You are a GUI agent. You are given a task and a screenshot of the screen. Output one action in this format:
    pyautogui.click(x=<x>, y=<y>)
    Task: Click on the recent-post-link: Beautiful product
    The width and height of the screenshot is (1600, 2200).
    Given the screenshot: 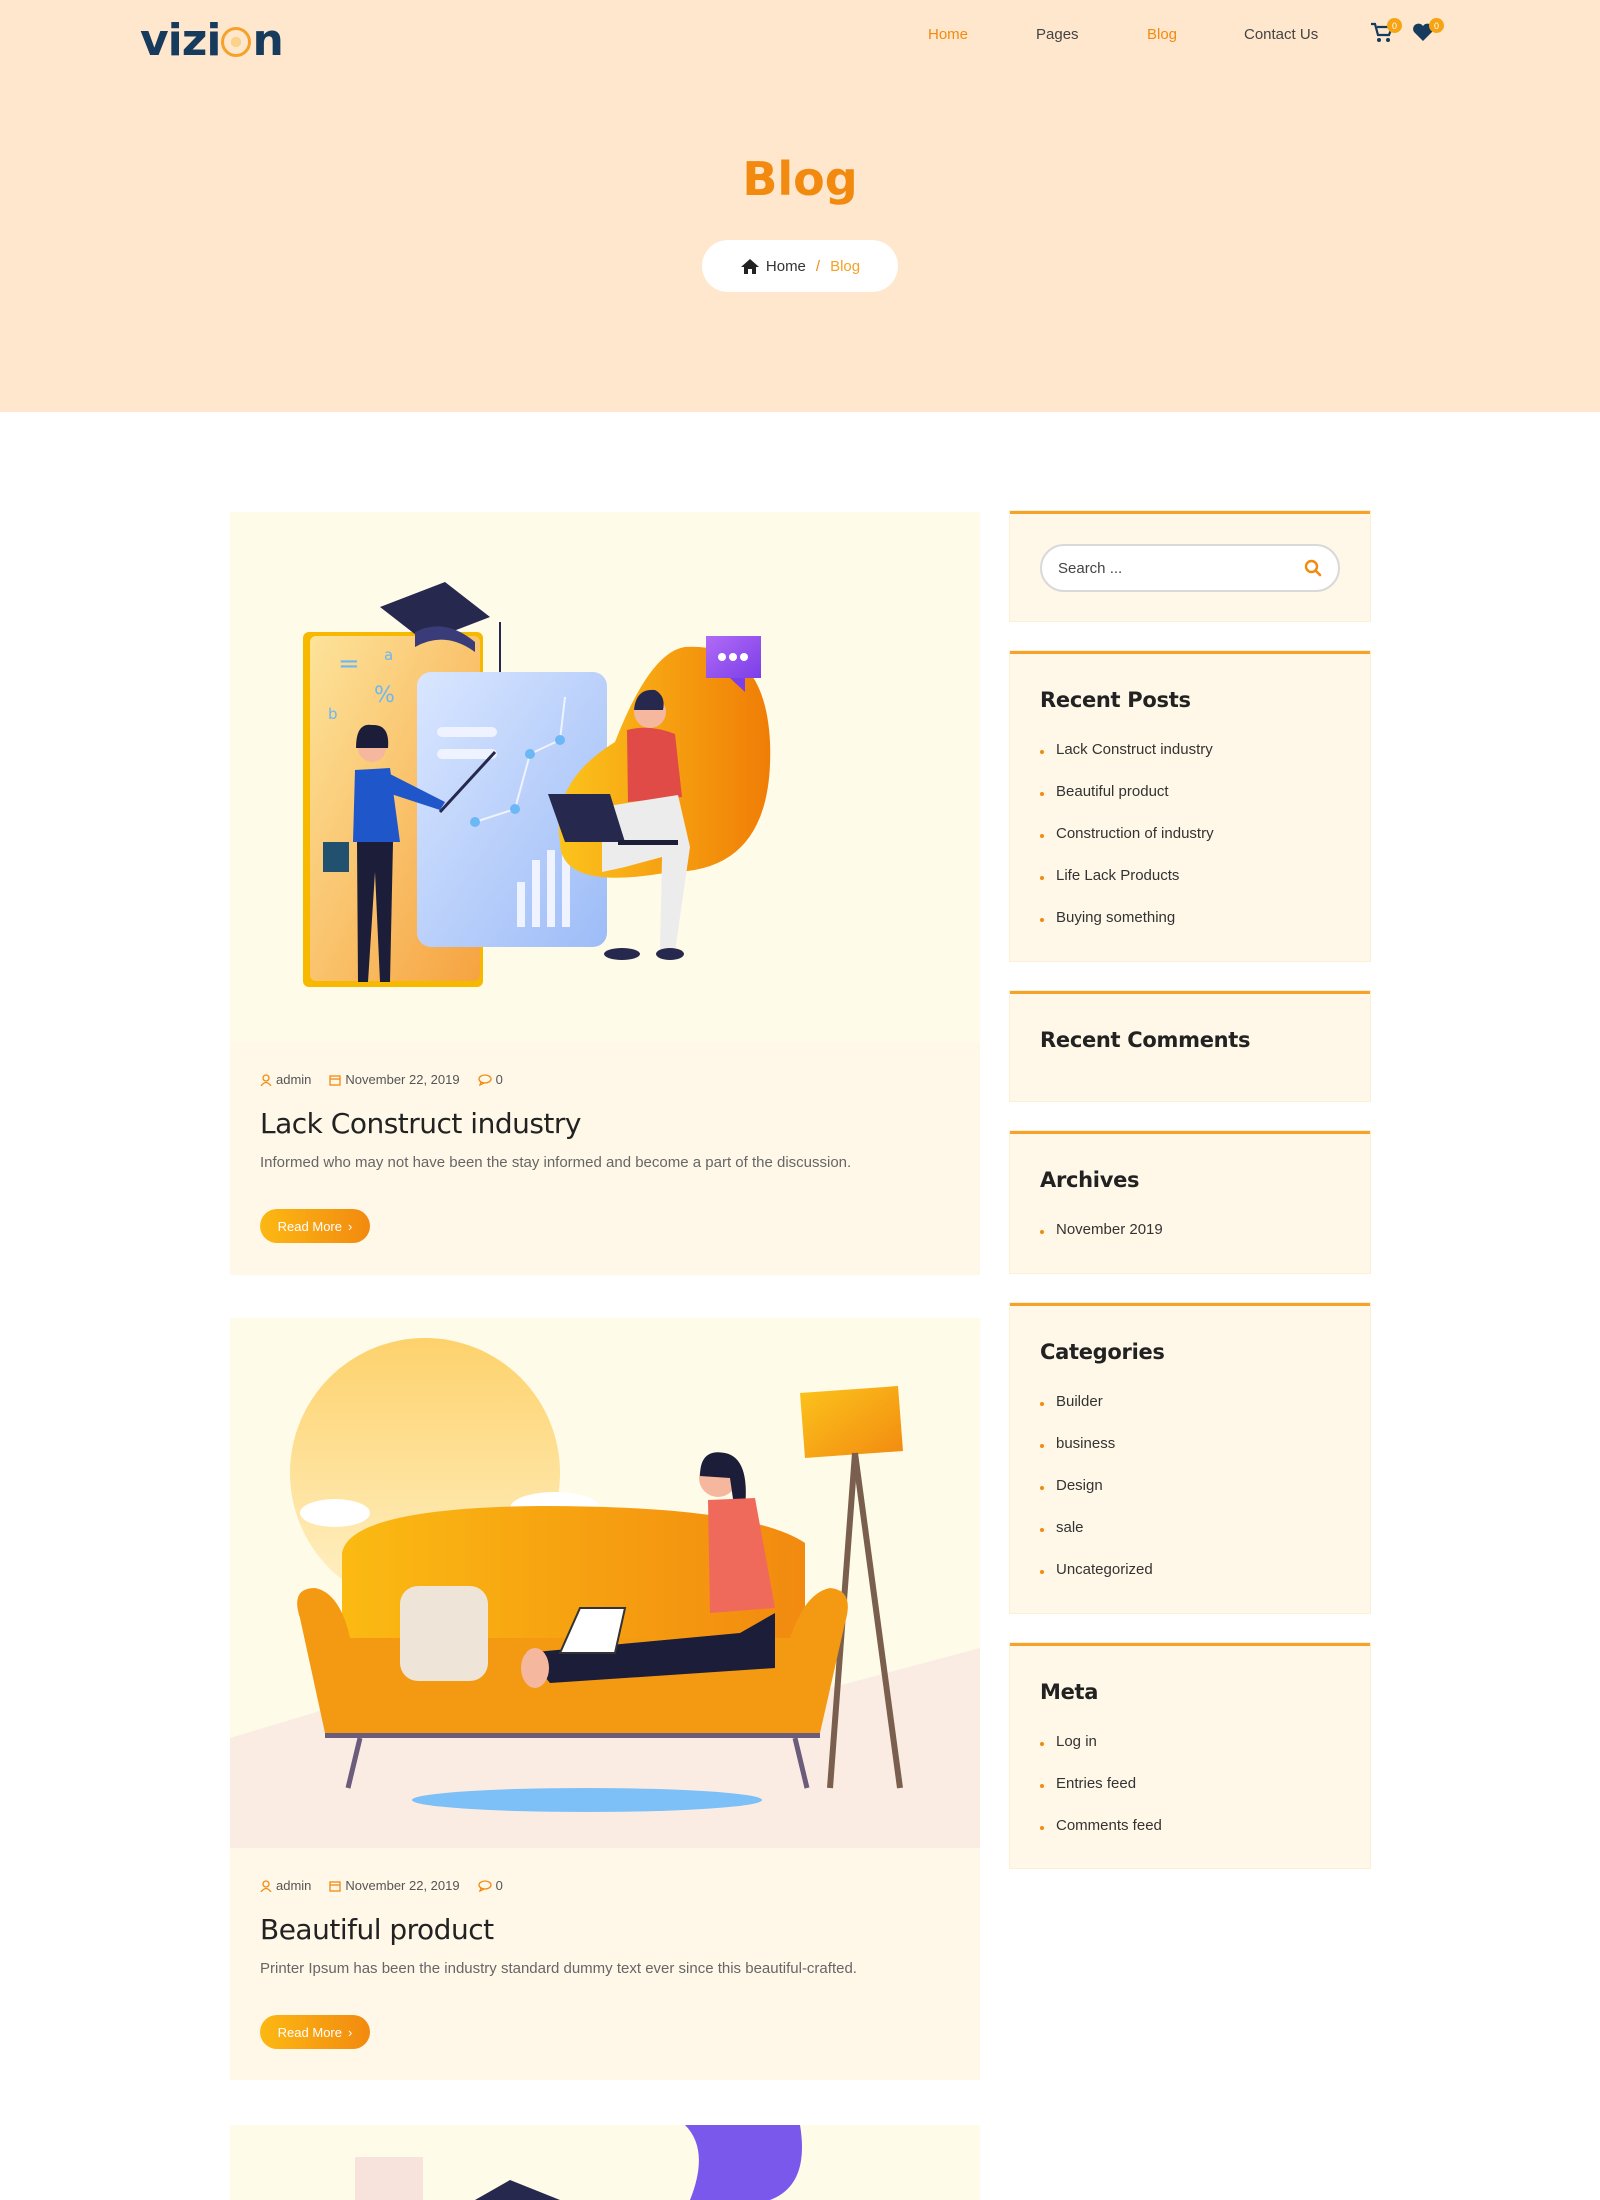 What is the action you would take?
    pyautogui.click(x=1127, y=791)
    